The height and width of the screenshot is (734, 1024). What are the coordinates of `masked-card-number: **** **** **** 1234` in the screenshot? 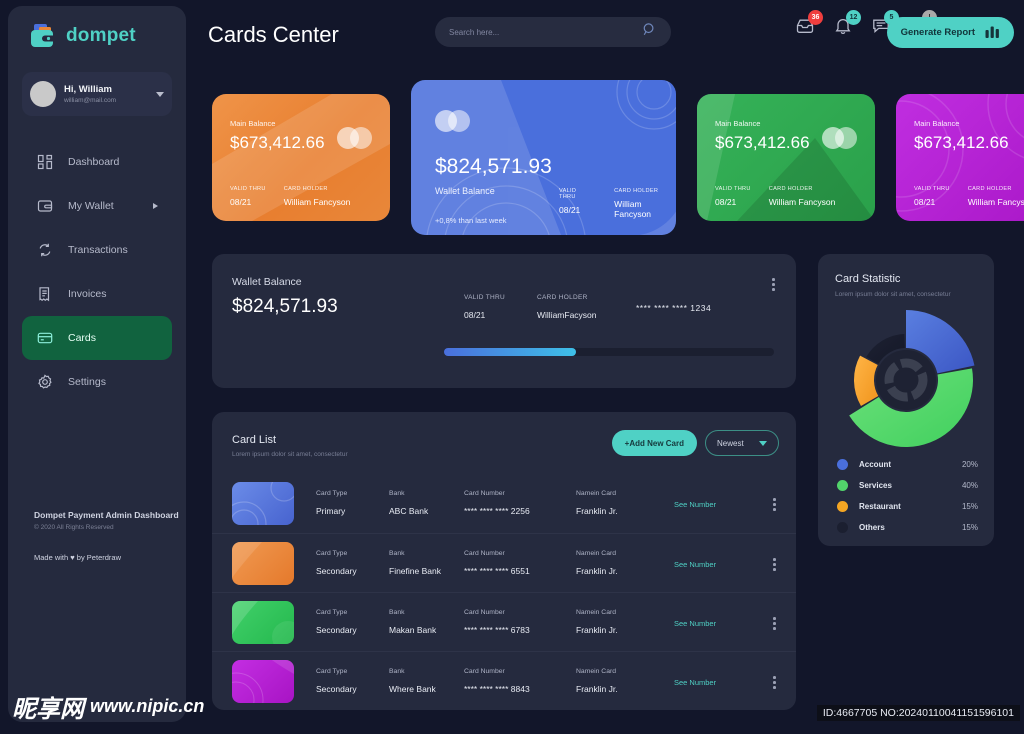 It's located at (674, 308).